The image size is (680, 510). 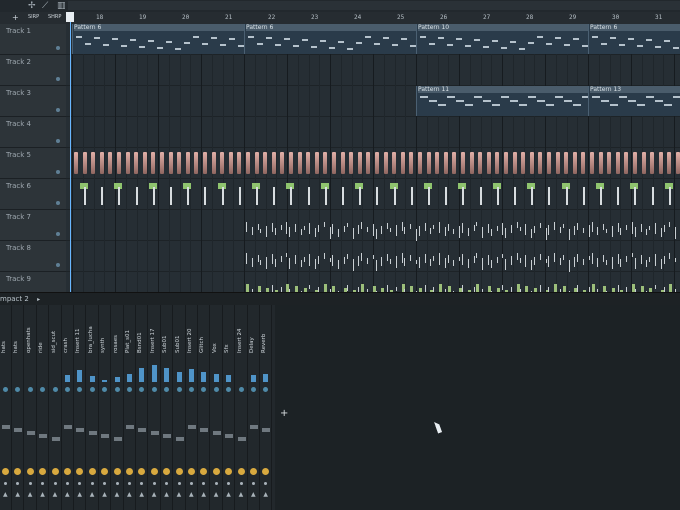 What do you see at coordinates (70, 152) in the screenshot?
I see `playhead` at bounding box center [70, 152].